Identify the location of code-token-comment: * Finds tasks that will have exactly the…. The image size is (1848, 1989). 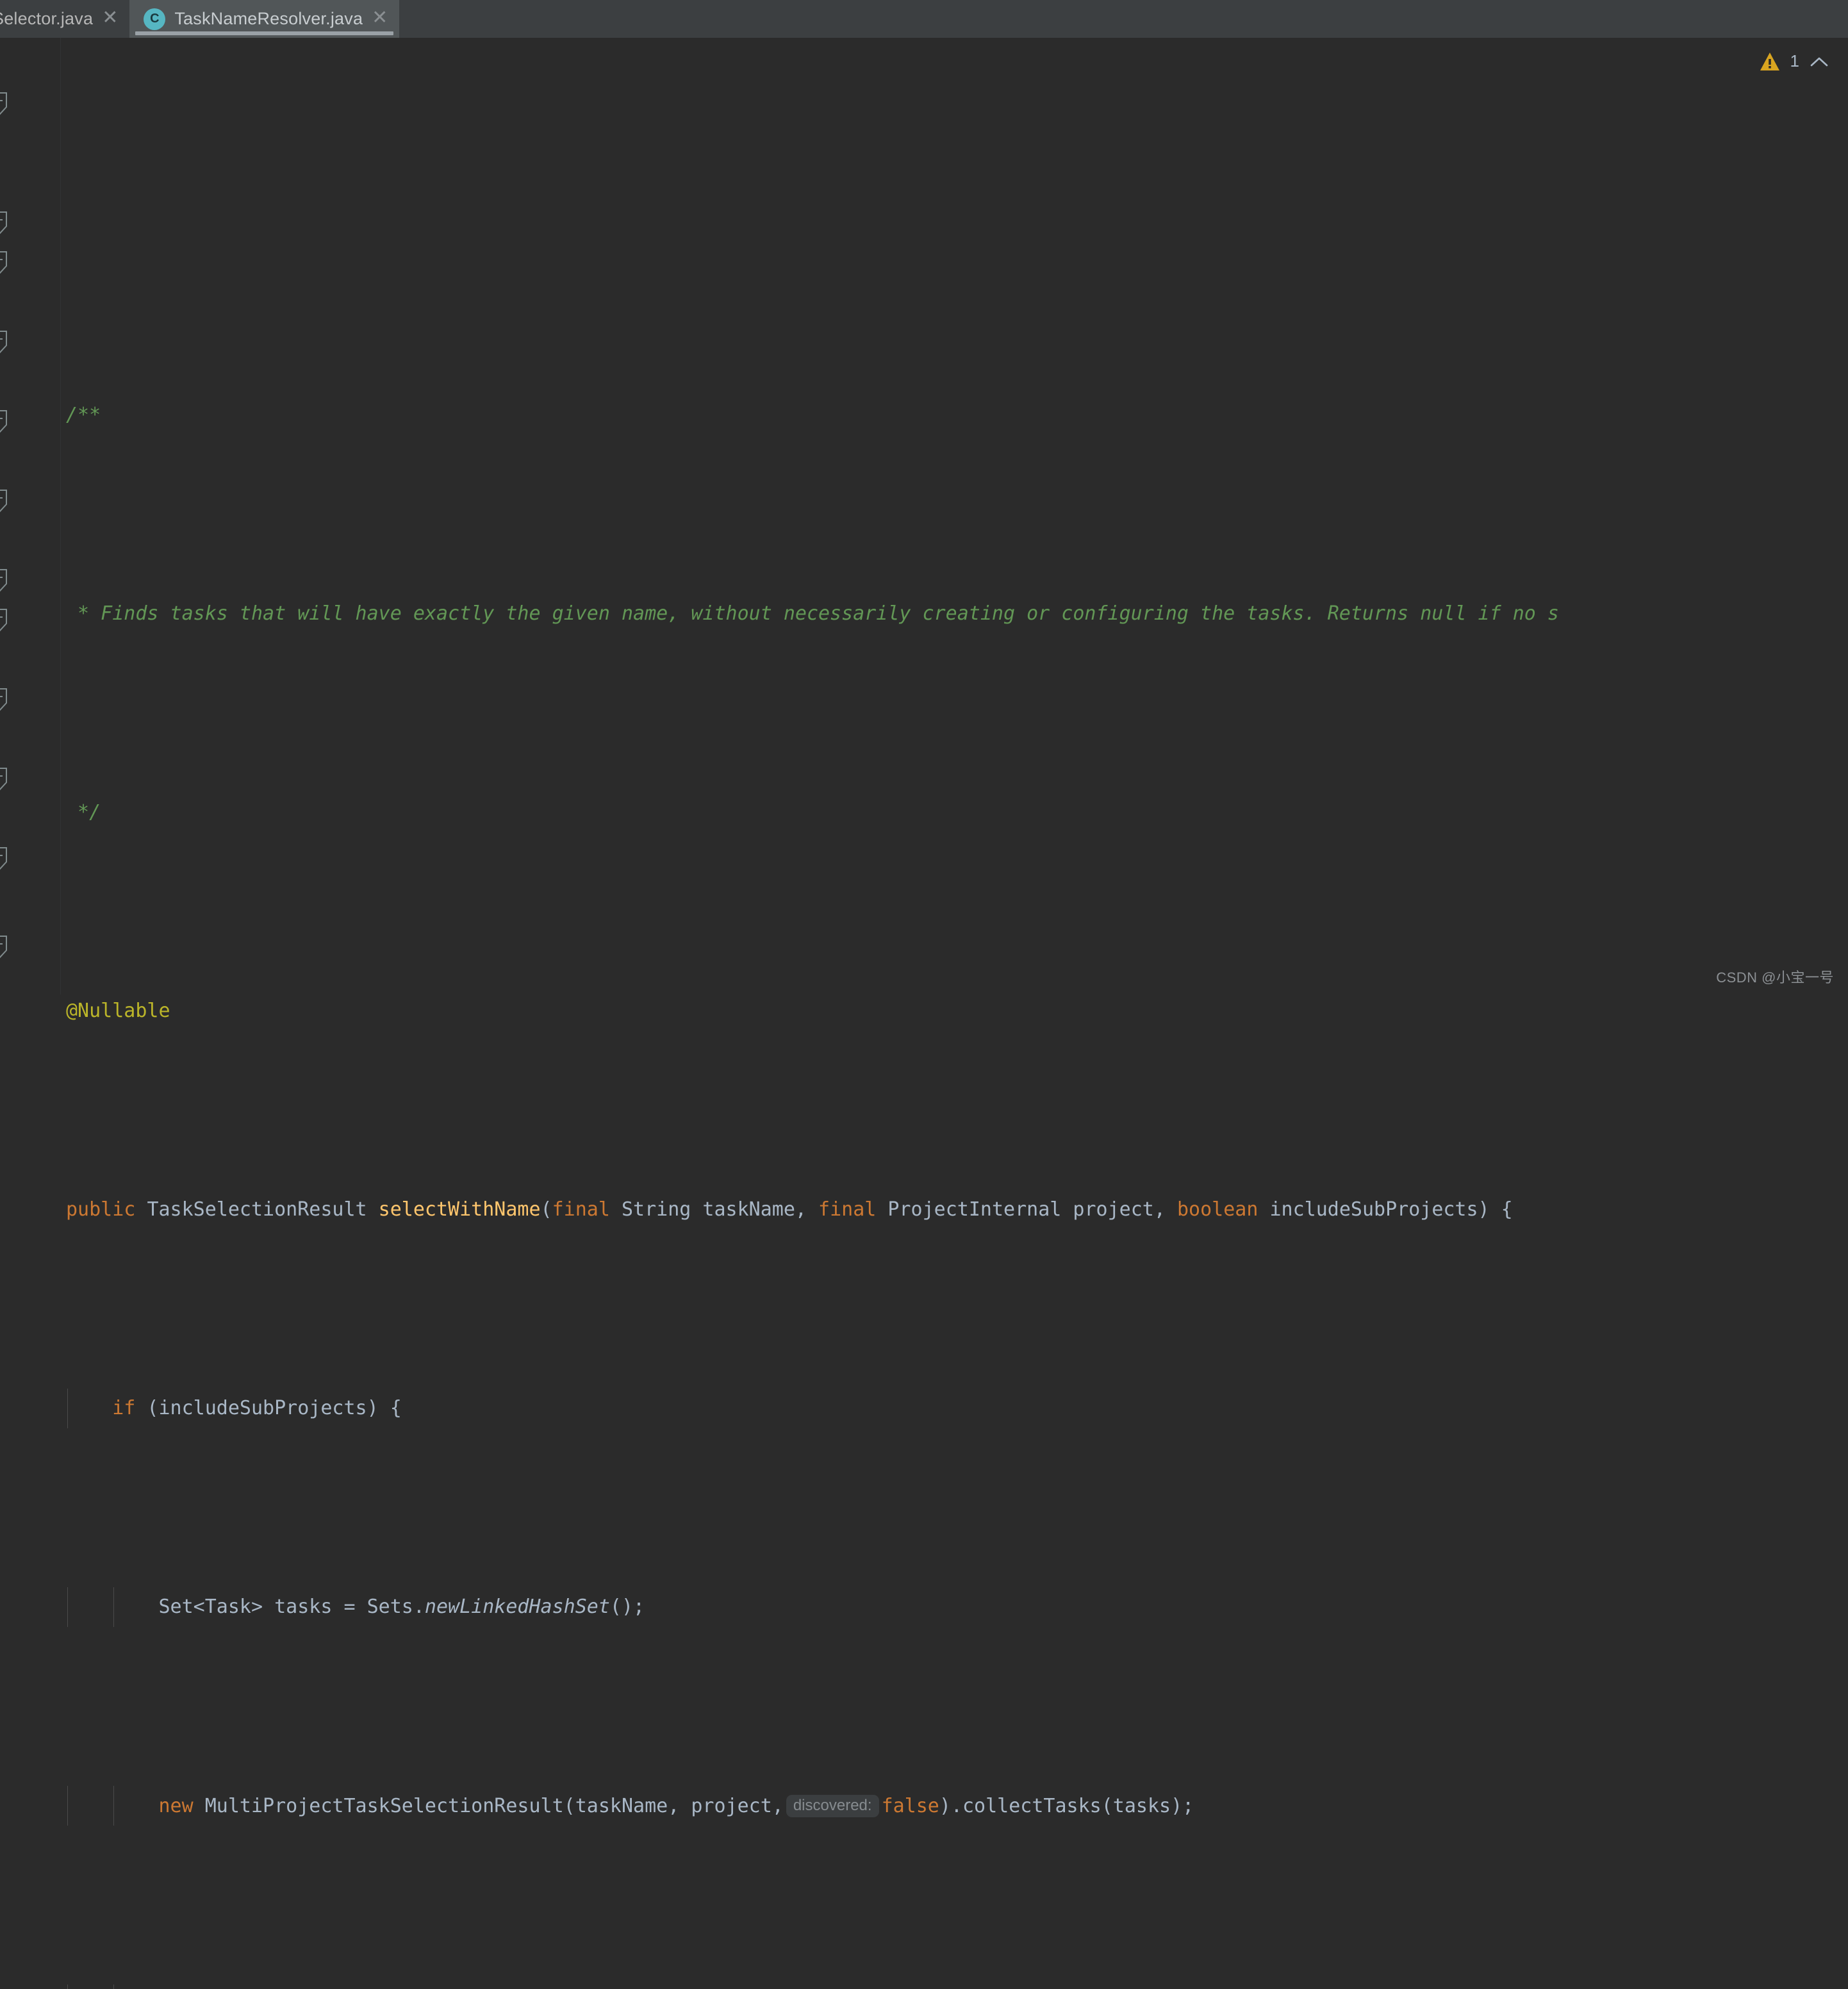
(813, 613).